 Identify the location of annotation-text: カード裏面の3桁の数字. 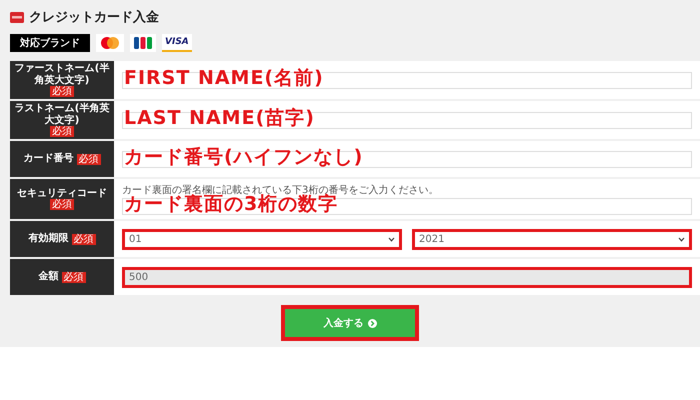
(231, 204).